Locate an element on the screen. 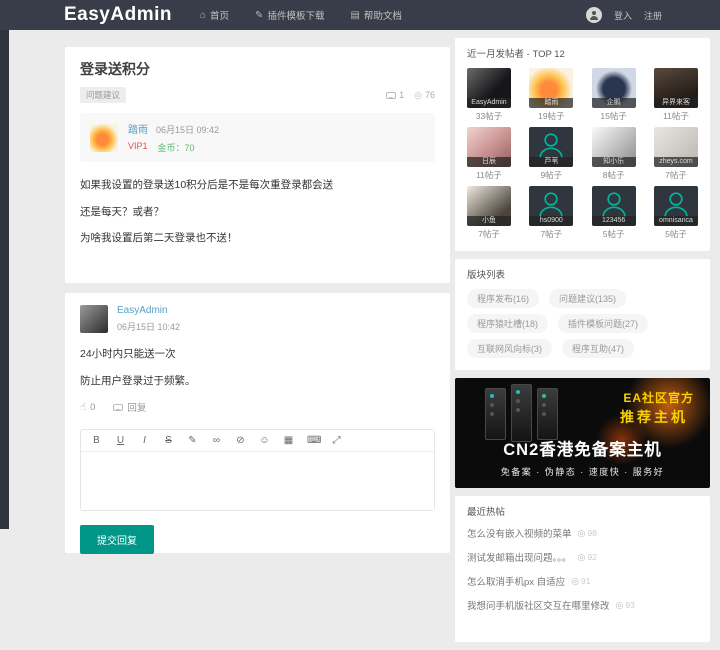  top-poster: EasyAdmin 33帖子 is located at coordinates (489, 97).